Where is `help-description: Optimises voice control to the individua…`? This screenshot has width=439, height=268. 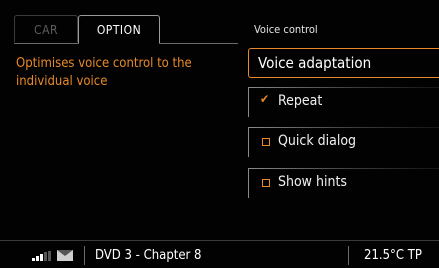 help-description: Optimises voice control to the individua… is located at coordinates (104, 72).